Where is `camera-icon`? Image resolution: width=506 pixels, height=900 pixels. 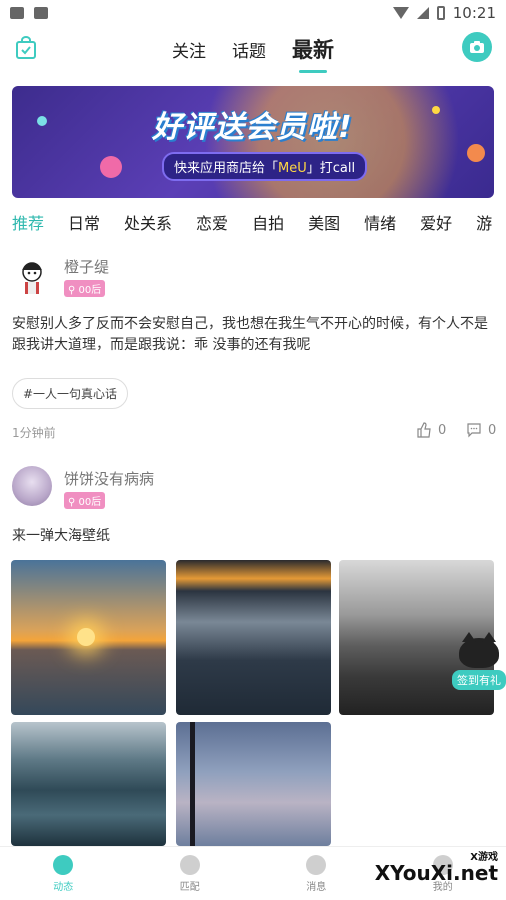 camera-icon is located at coordinates (477, 47).